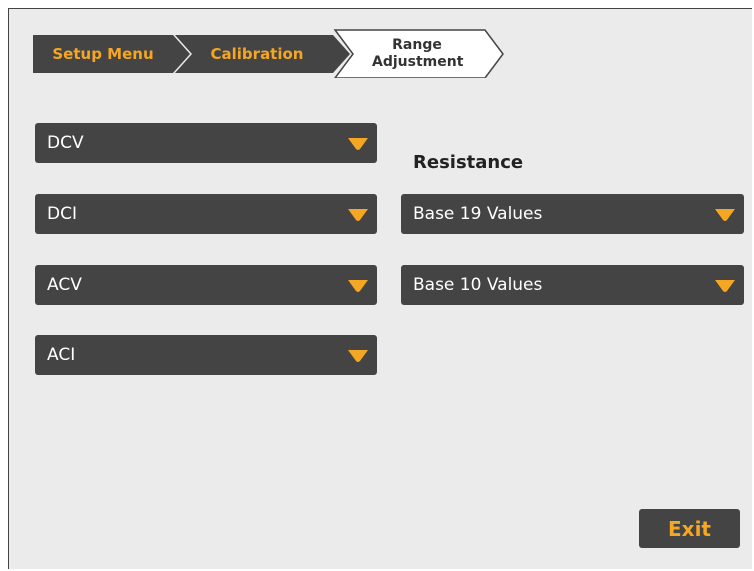 This screenshot has height=571, width=754. What do you see at coordinates (206, 355) in the screenshot?
I see `aci-dropdown: ACI` at bounding box center [206, 355].